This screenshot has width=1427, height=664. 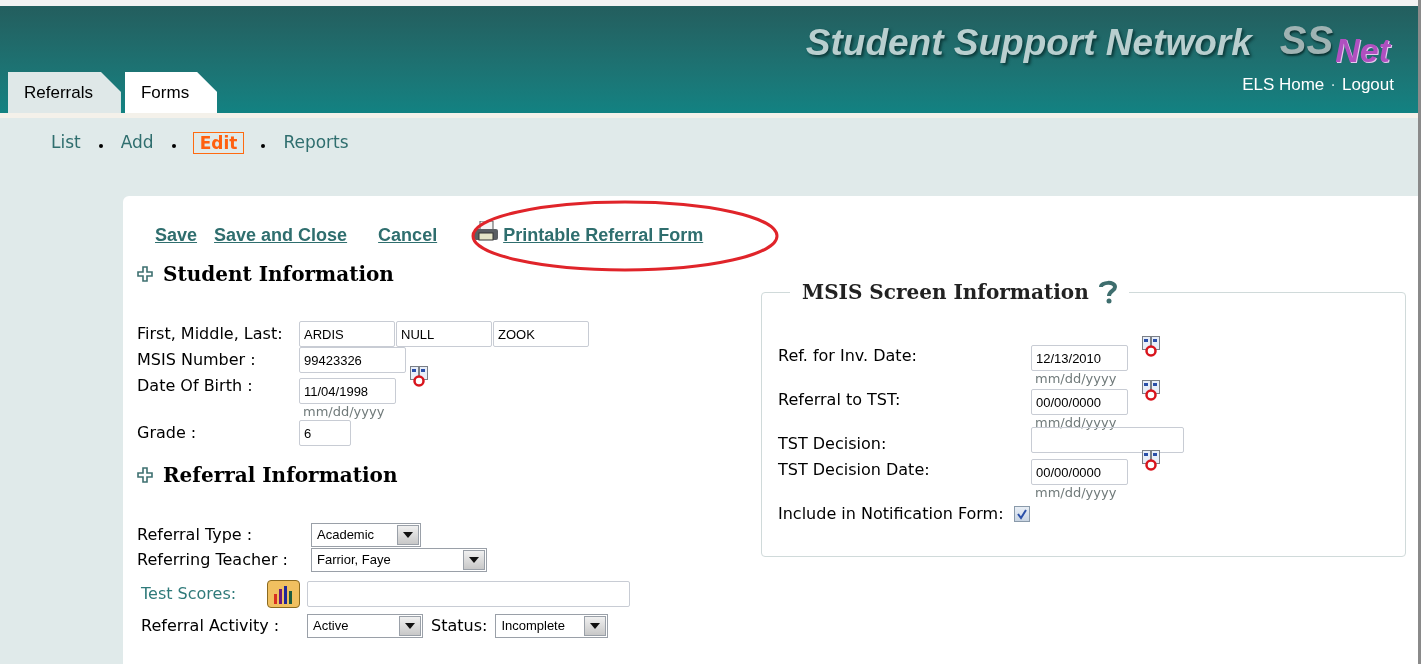 What do you see at coordinates (137, 143) in the screenshot?
I see `nav-link: Add` at bounding box center [137, 143].